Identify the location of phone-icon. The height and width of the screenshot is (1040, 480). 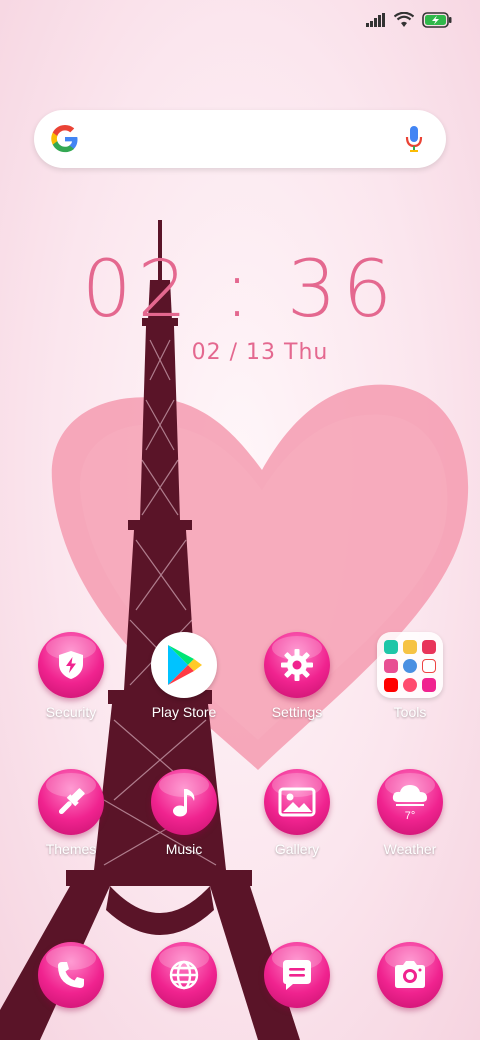
(71, 975).